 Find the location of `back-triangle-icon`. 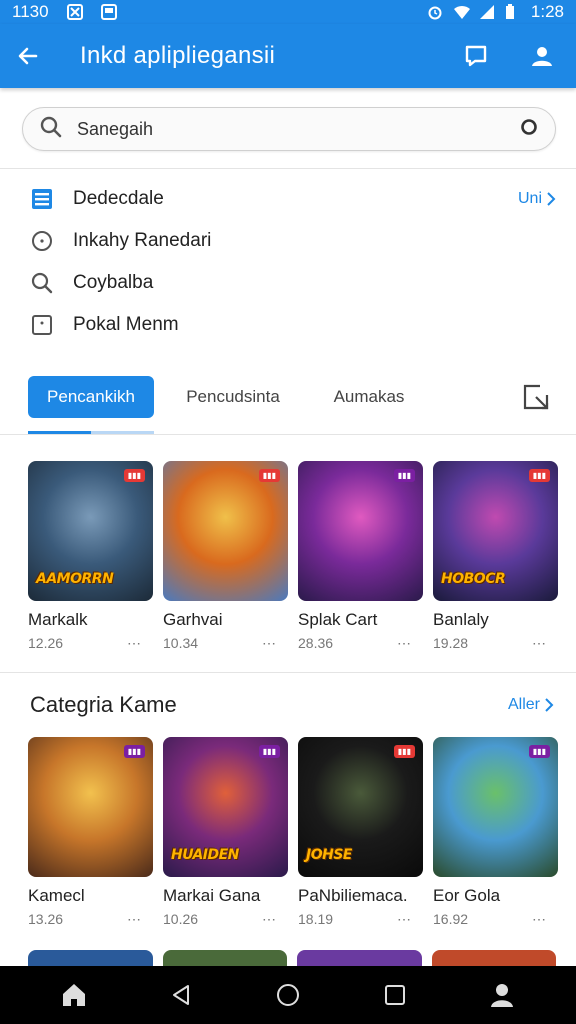

back-triangle-icon is located at coordinates (181, 995).